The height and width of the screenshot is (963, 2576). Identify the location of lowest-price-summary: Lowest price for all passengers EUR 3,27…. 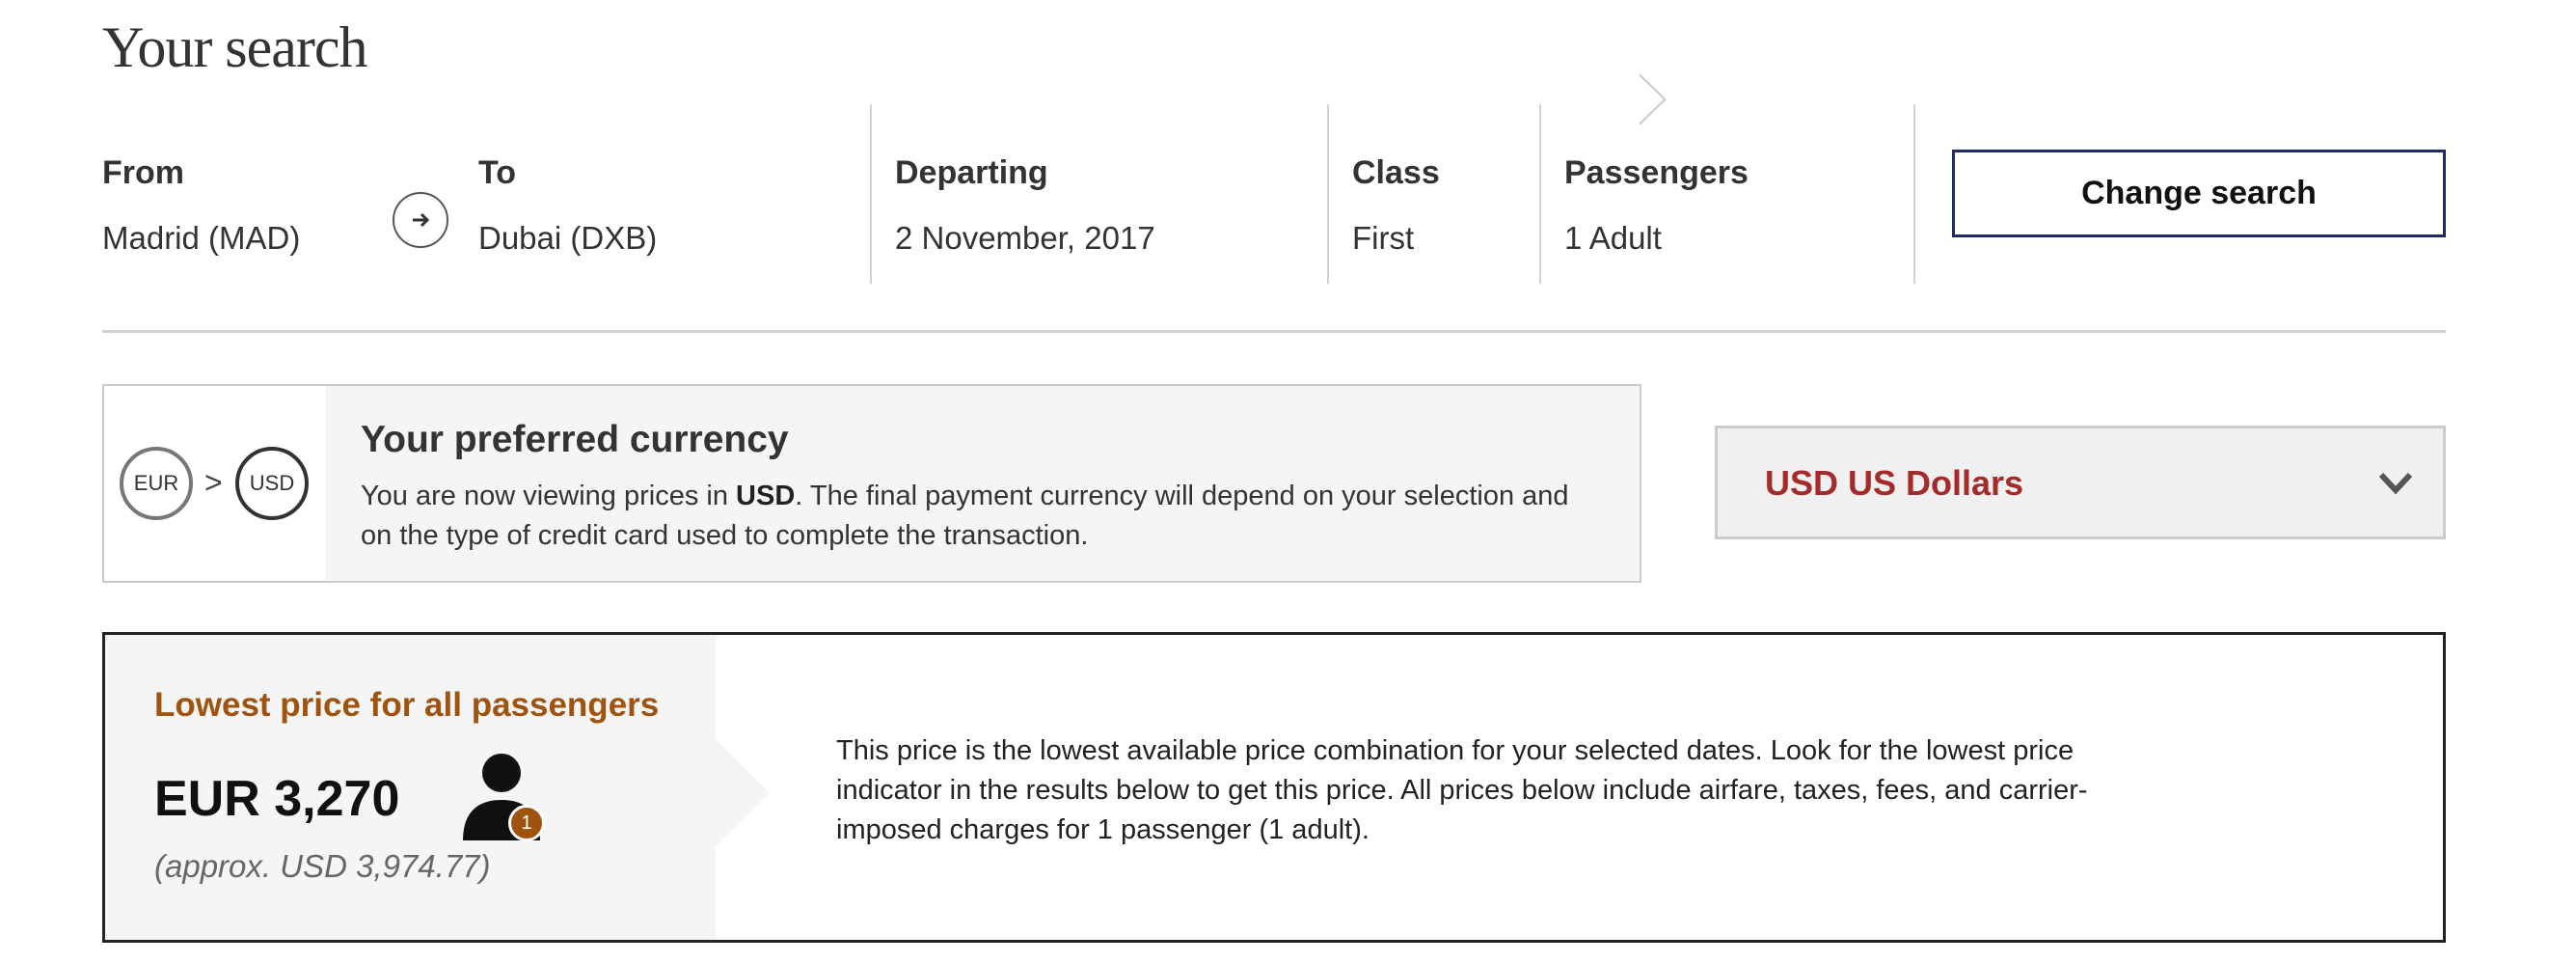
(410, 787).